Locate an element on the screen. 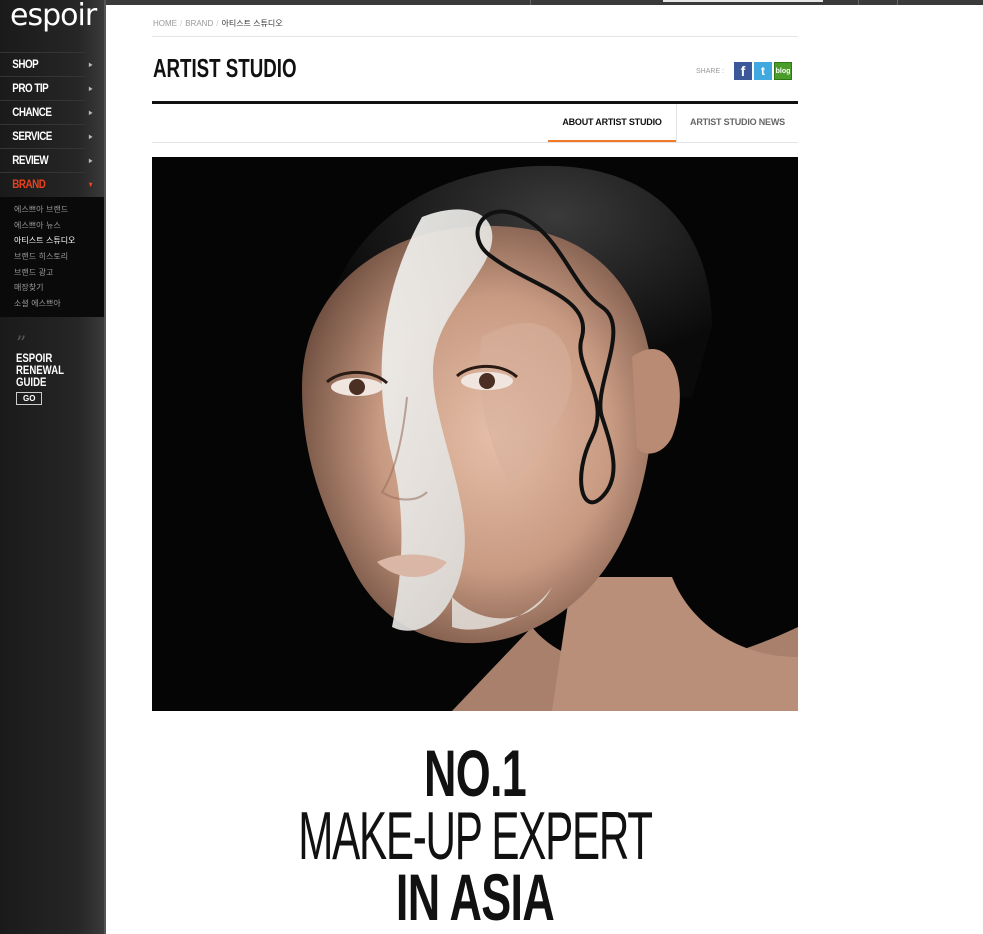  facebook-icon: f is located at coordinates (743, 71).